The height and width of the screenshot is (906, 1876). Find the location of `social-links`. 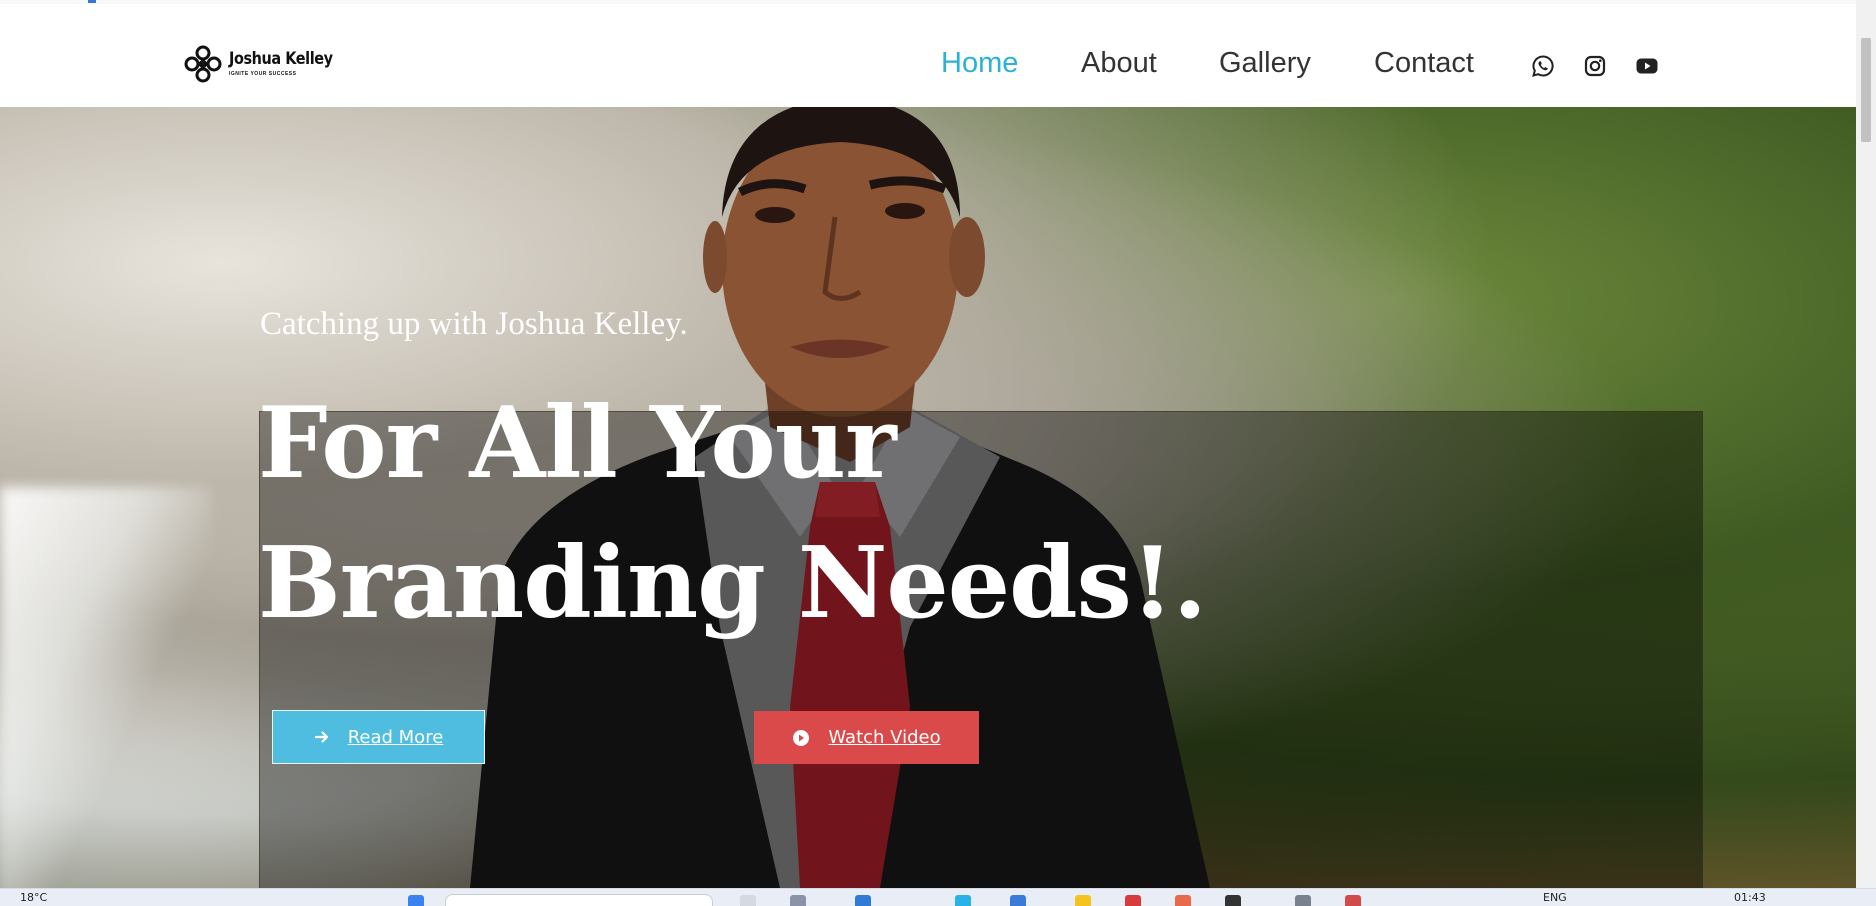

social-links is located at coordinates (1595, 66).